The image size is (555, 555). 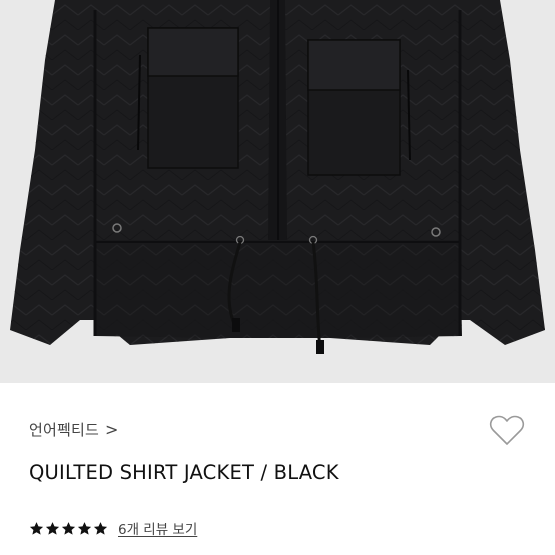 What do you see at coordinates (112, 429) in the screenshot?
I see `chevron-right-icon: >` at bounding box center [112, 429].